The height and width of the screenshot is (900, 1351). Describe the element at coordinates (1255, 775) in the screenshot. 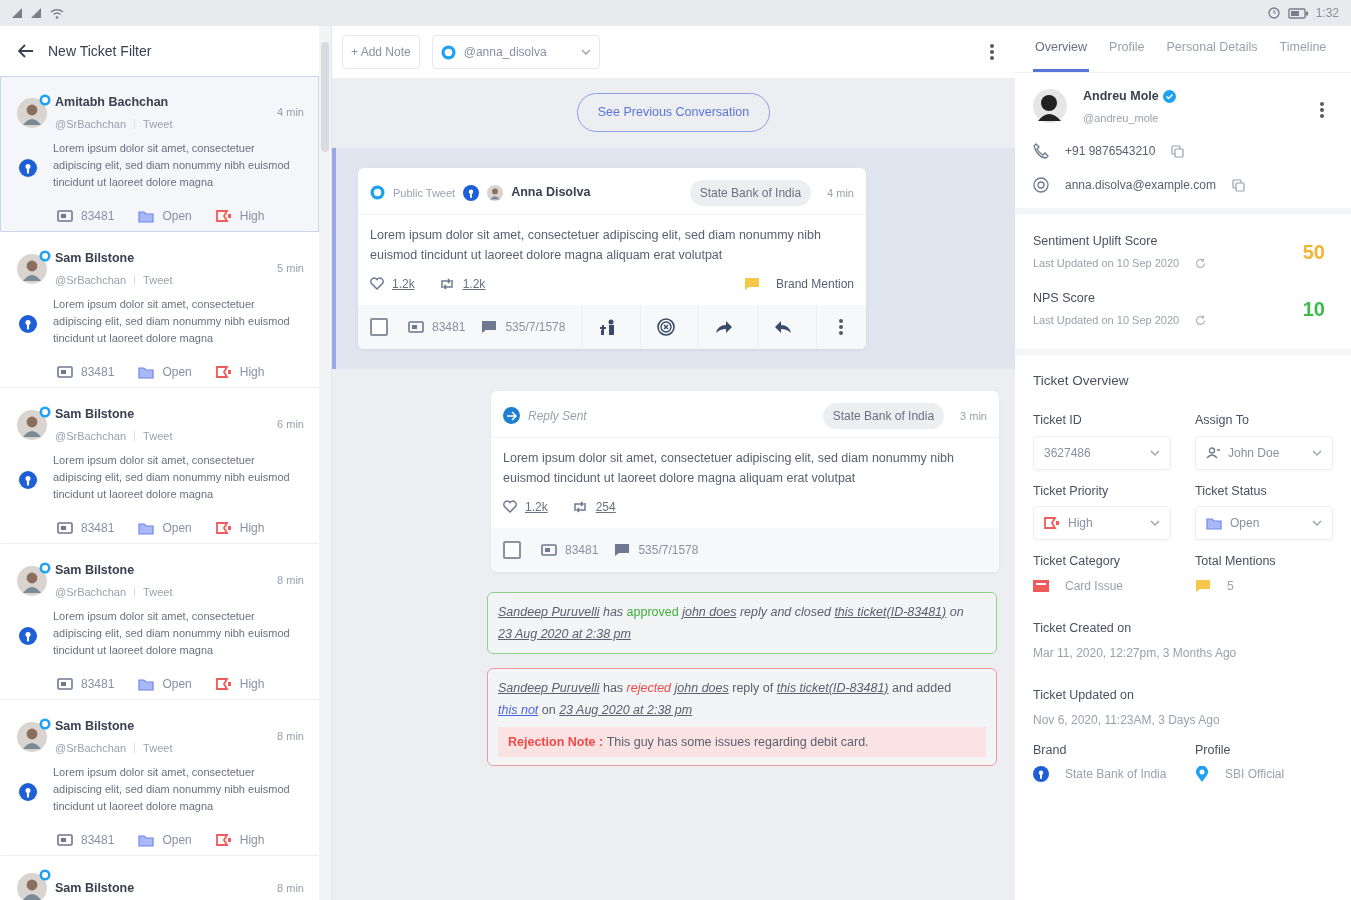

I see `field-value: SBI Official` at that location.